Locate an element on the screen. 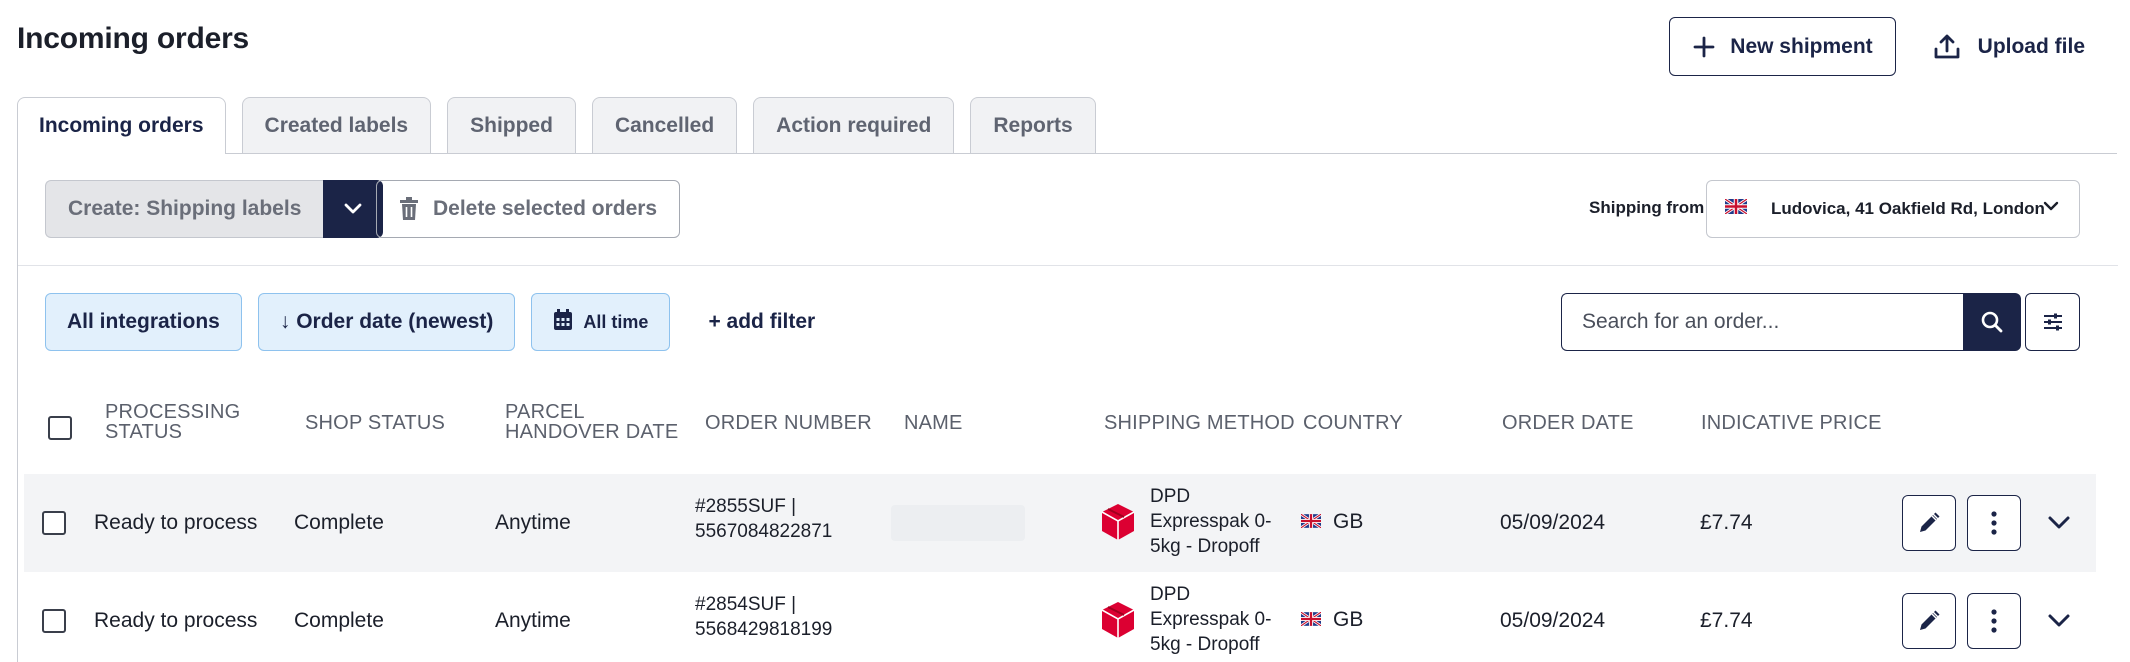  order-number: #2854SUF | 5568429818199 is located at coordinates (763, 617).